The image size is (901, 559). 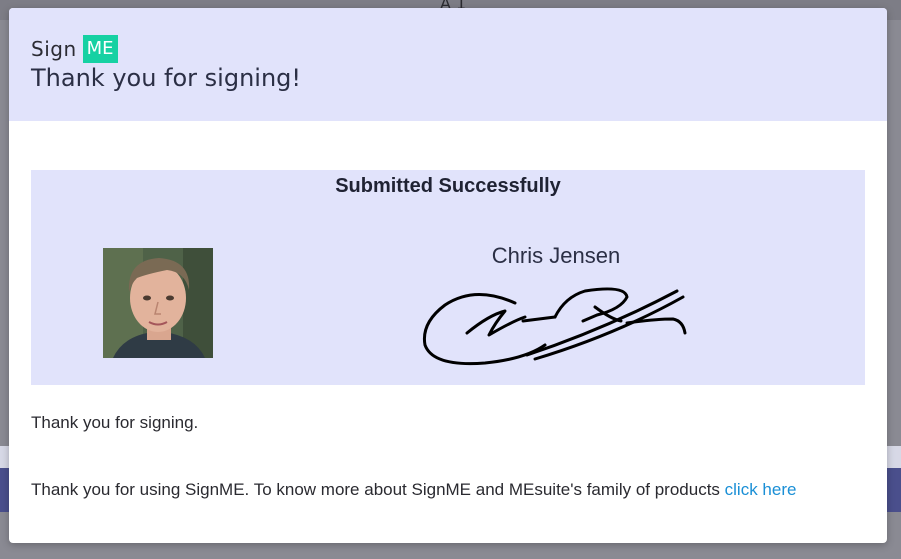 What do you see at coordinates (166, 78) in the screenshot?
I see `modal-title: Thank you for signing!` at bounding box center [166, 78].